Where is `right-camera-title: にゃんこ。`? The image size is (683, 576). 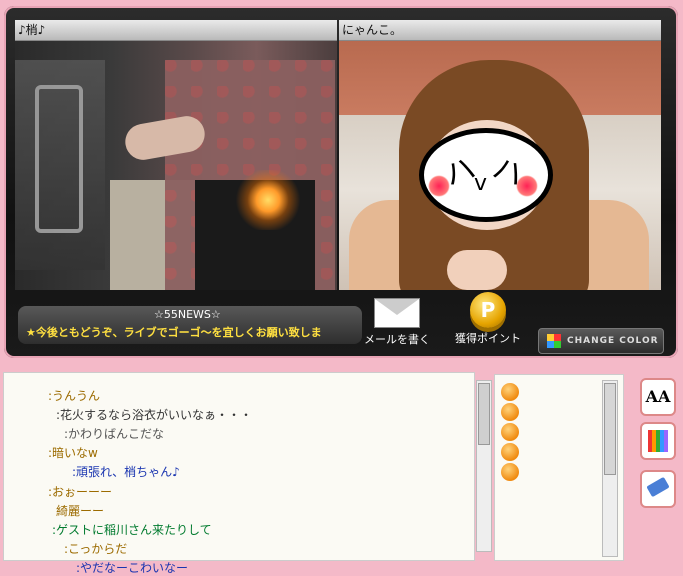
right-camera-title: にゃんこ。 is located at coordinates (500, 30).